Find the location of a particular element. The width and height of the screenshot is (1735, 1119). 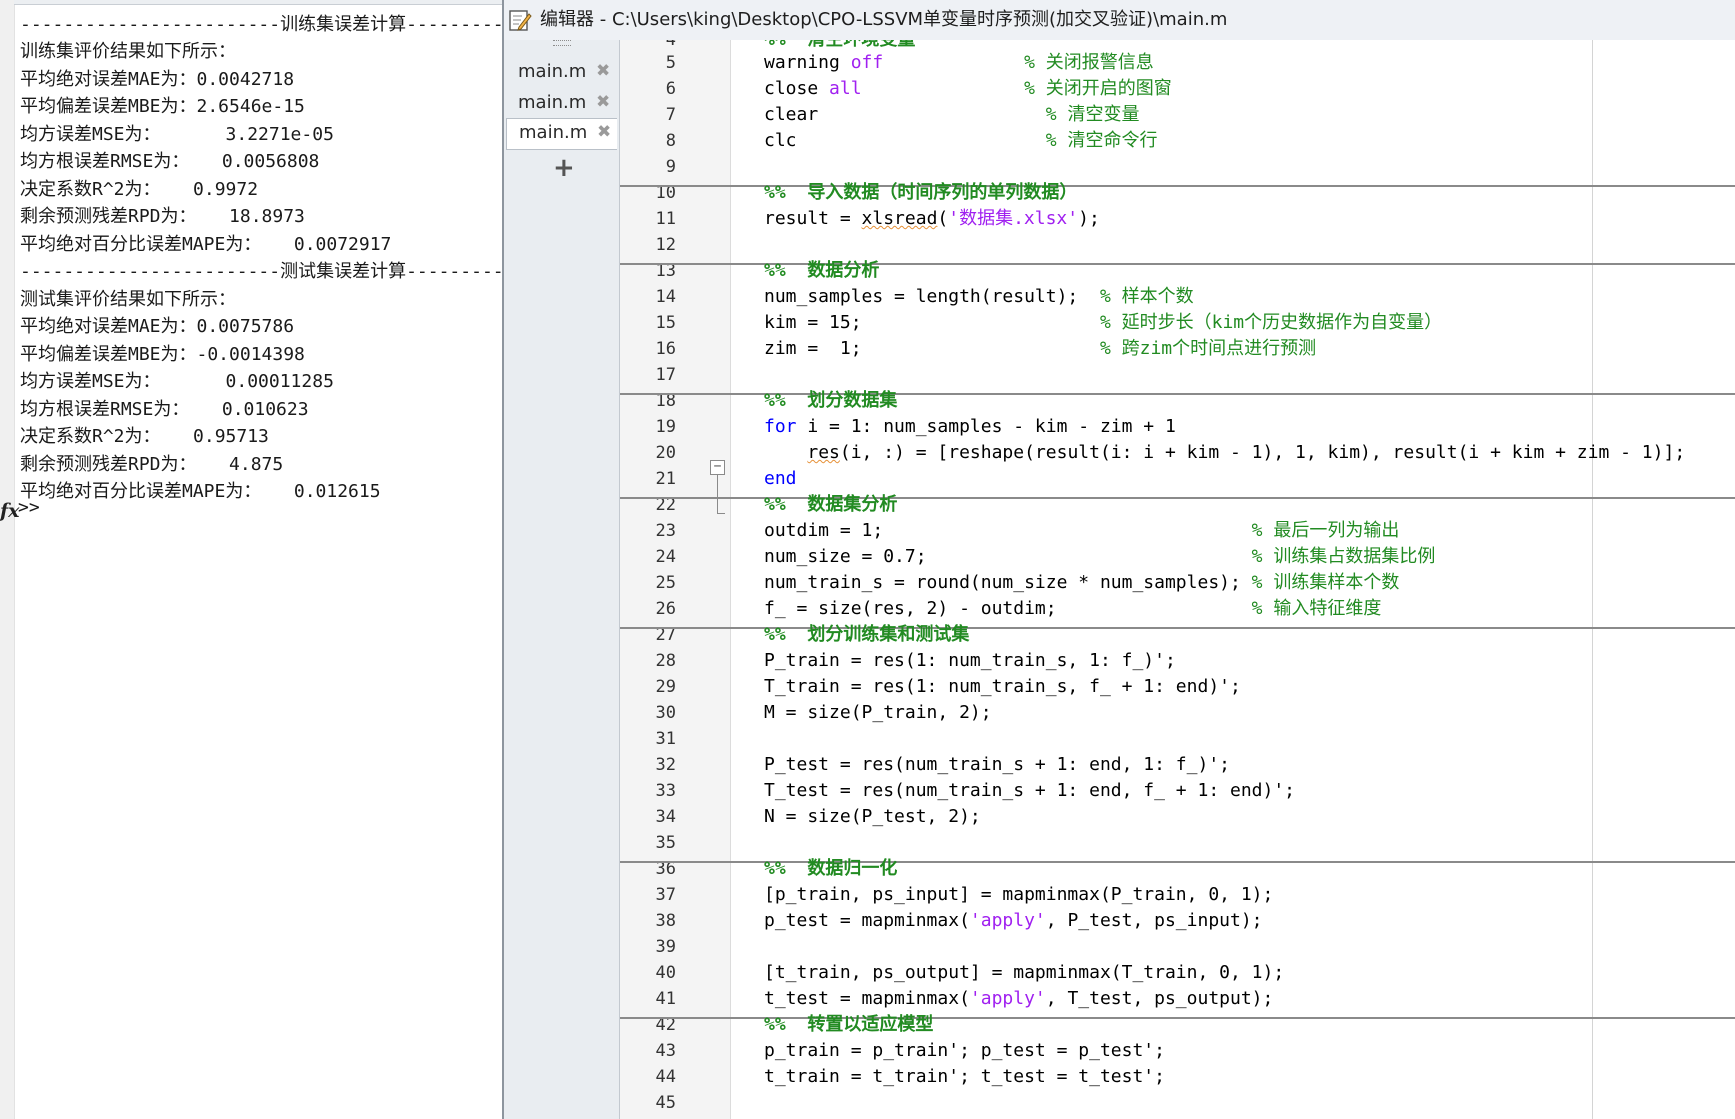

output-line: 剩余预测残差RPD为： 18.8973 is located at coordinates (162, 216).